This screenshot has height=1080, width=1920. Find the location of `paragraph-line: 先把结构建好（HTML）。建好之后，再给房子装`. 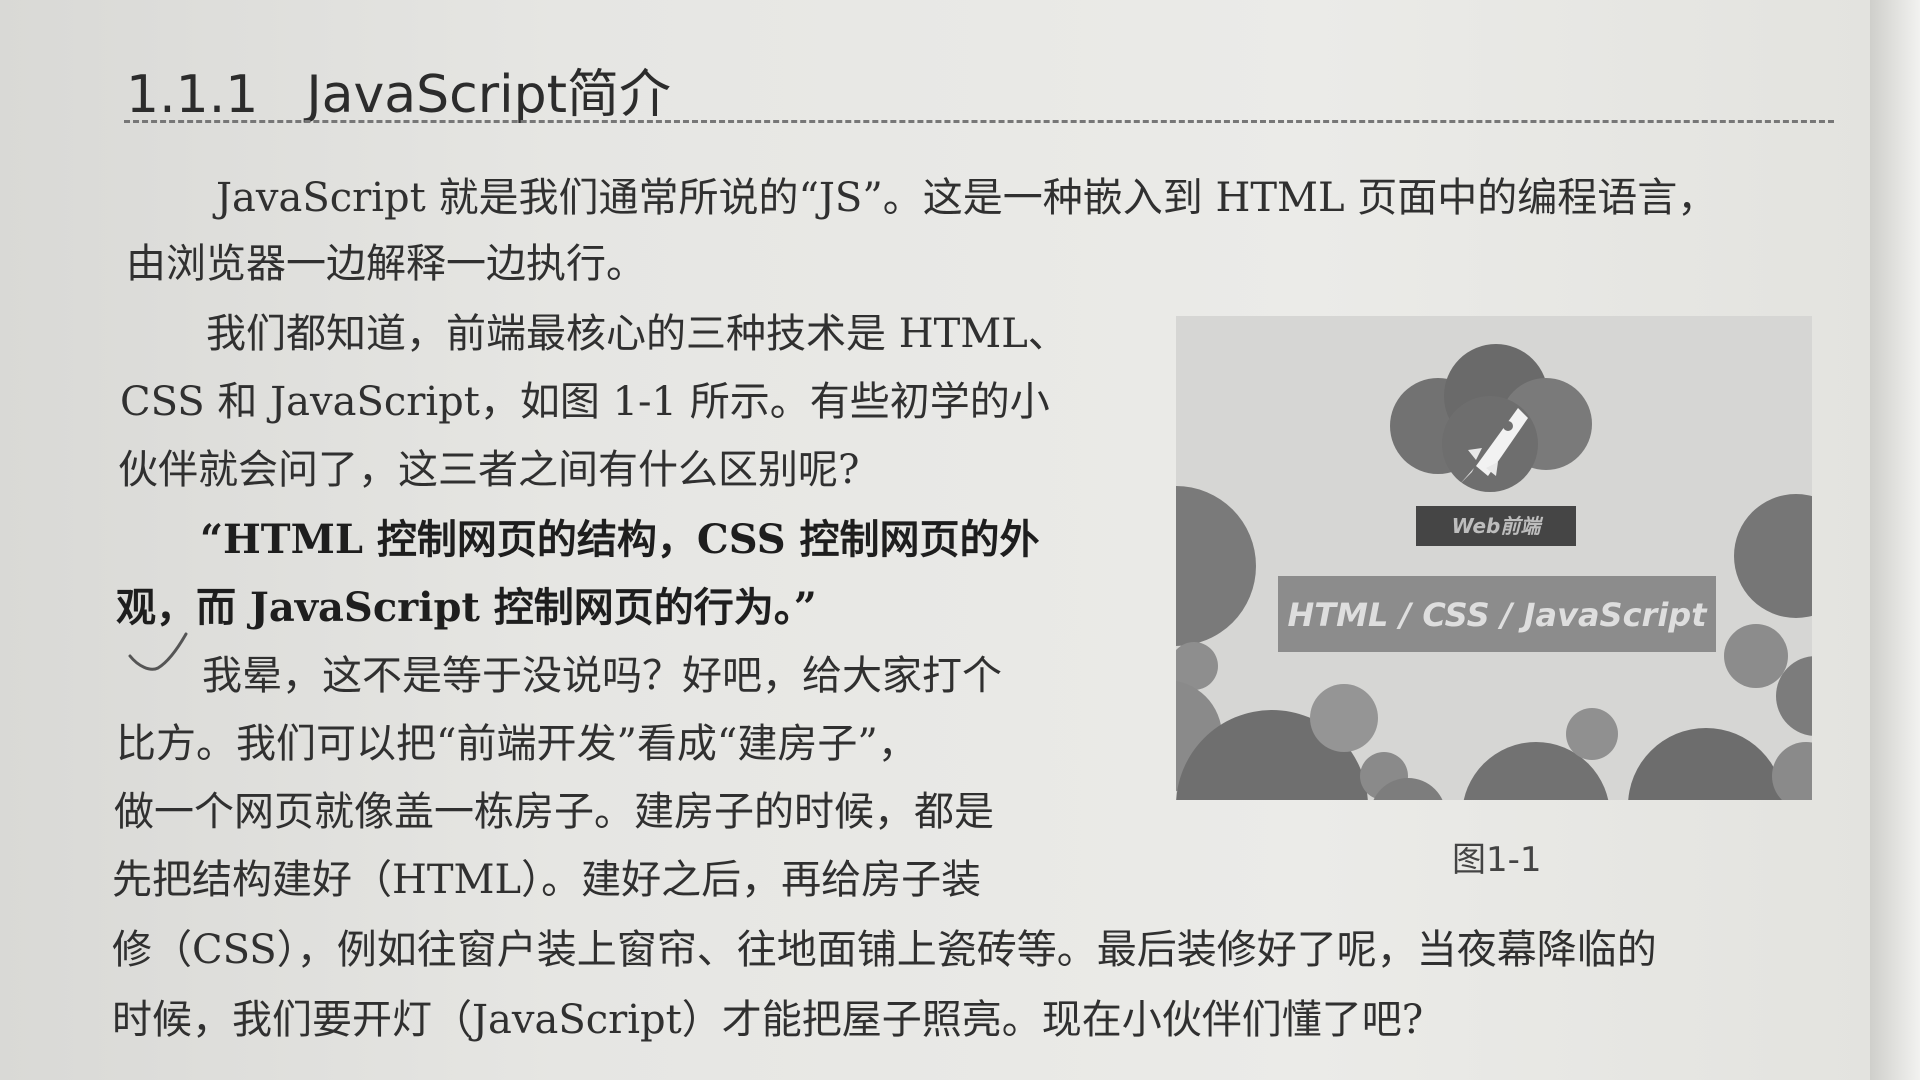

paragraph-line: 先把结构建好（HTML）。建好之后，再给房子装 is located at coordinates (547, 880).